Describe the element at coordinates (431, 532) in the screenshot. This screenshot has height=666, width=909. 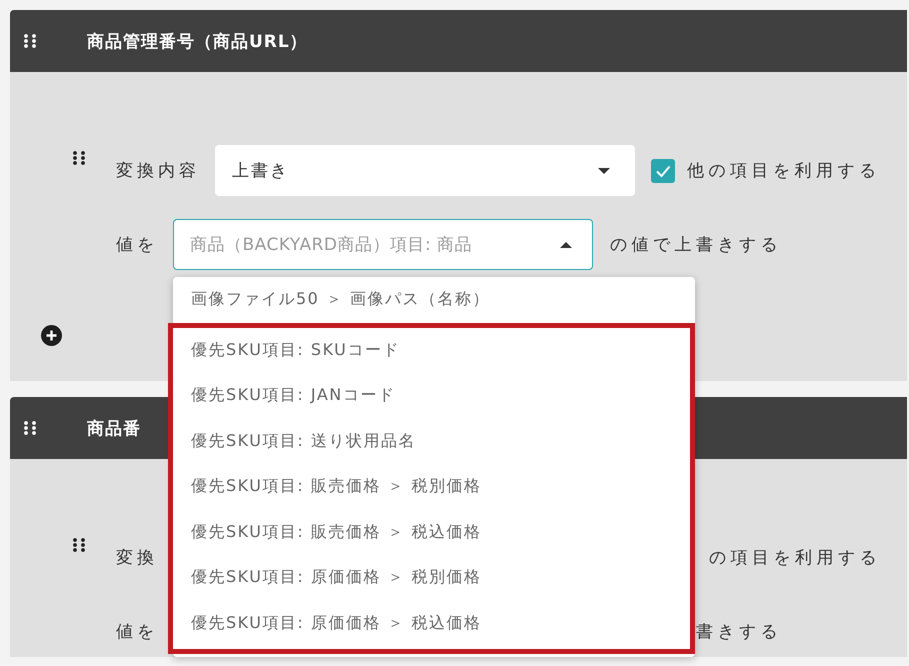
I see `menu-option: 優先SKU項目: 販売価格 ＞ 税込価格` at that location.